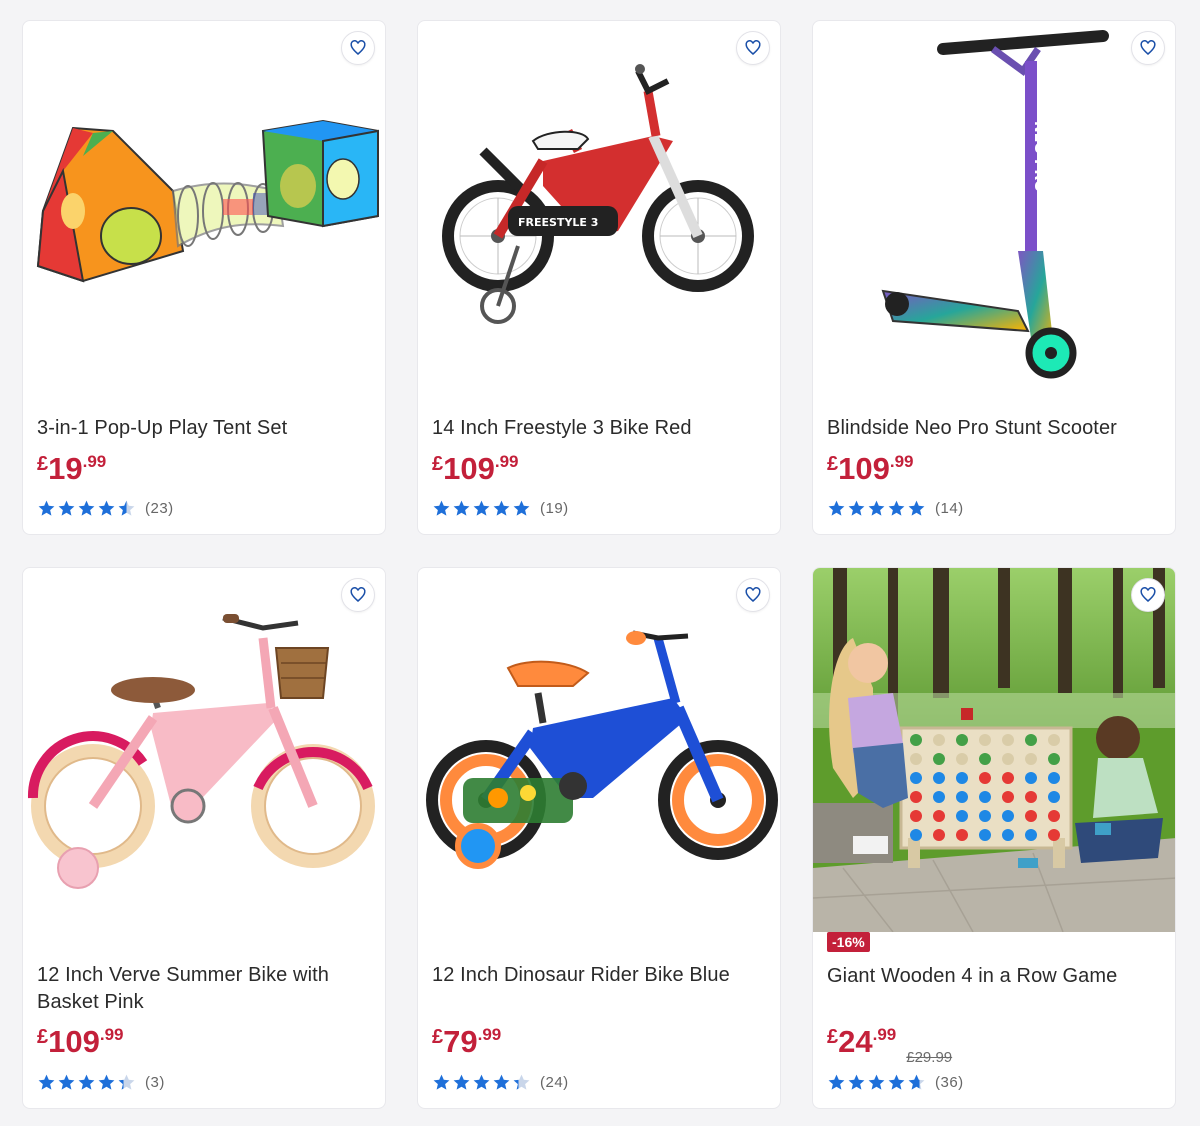  I want to click on product-price: £24.99 £29.99, so click(889, 1050).